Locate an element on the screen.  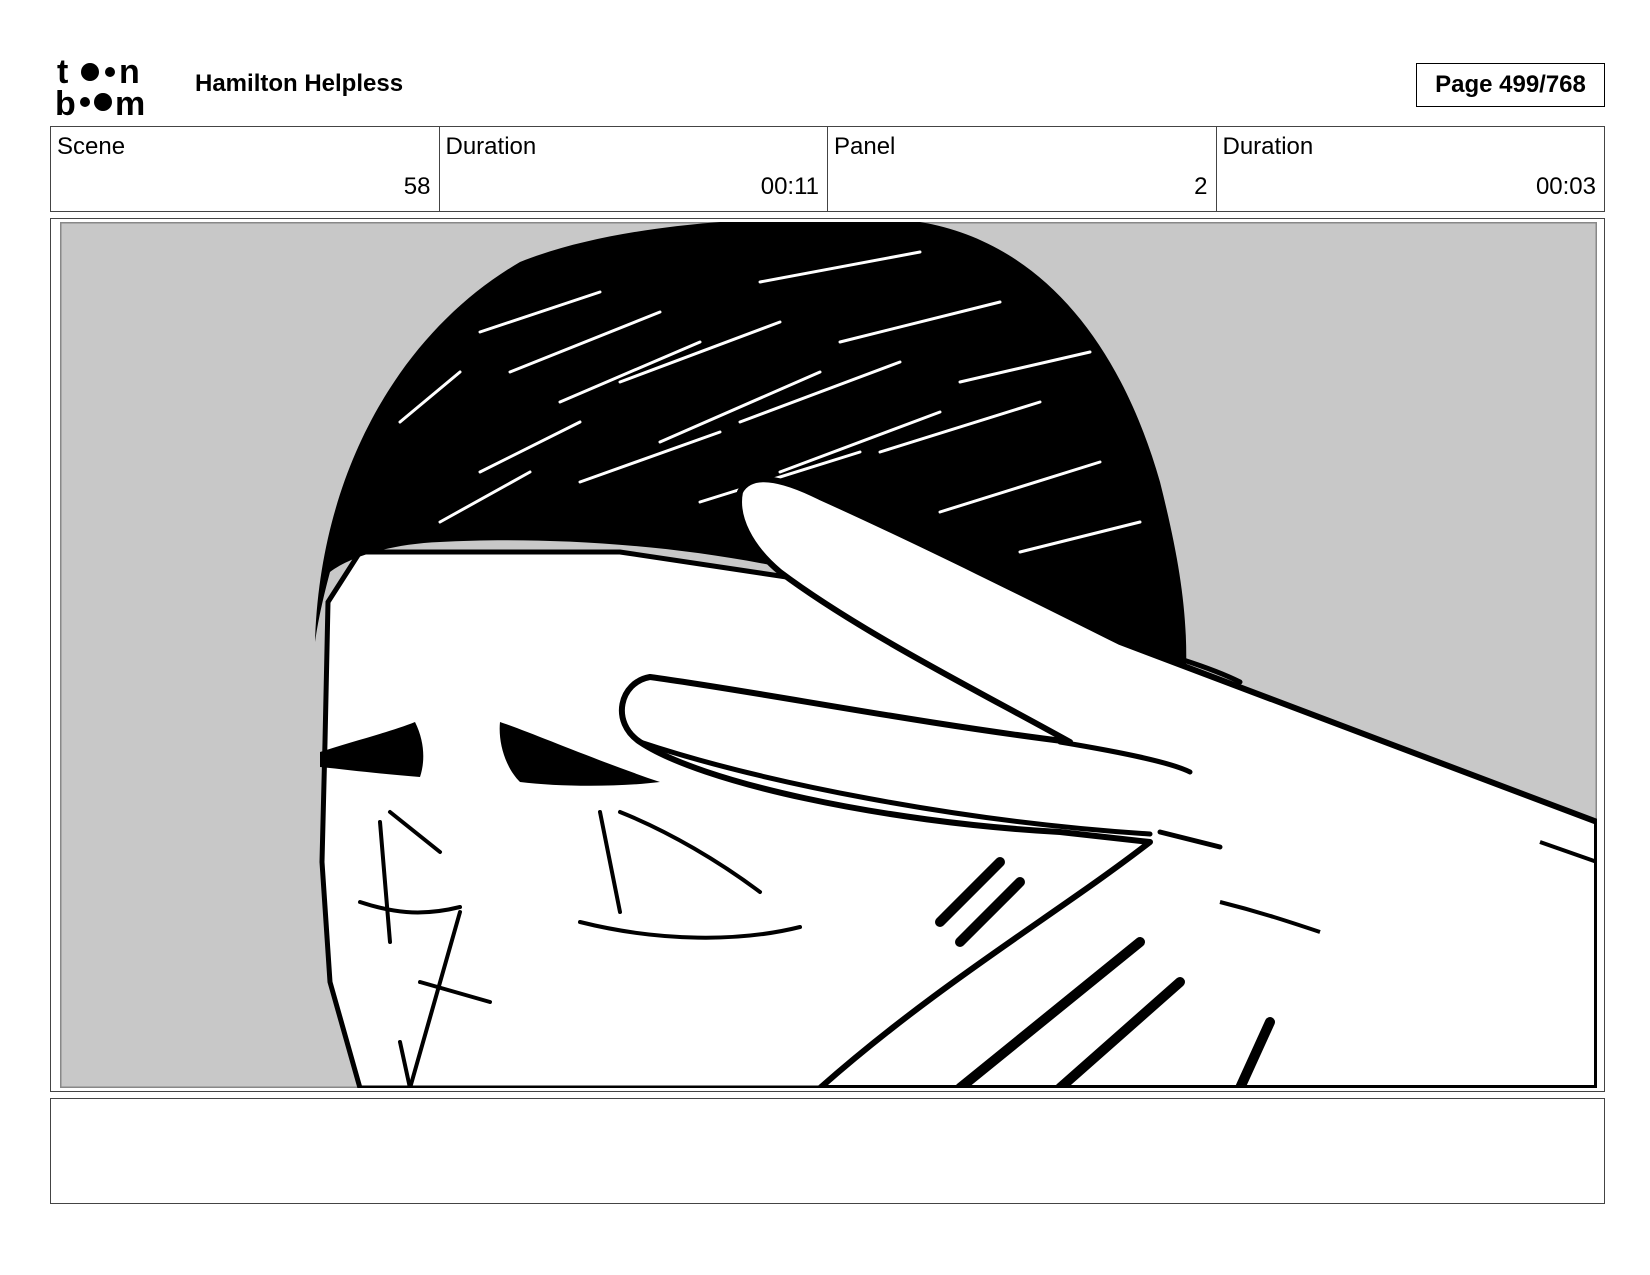
scene-value: 58 is located at coordinates (417, 186).